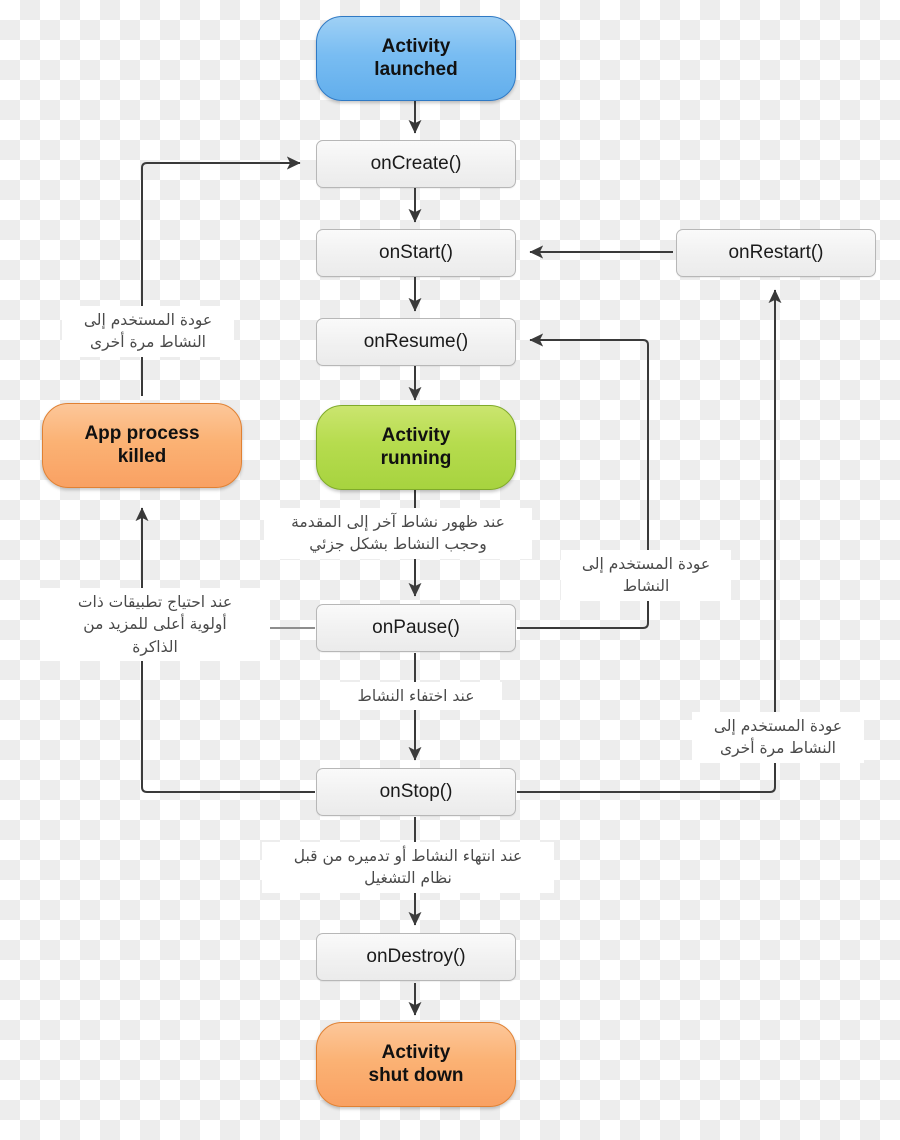 The width and height of the screenshot is (900, 1140). What do you see at coordinates (778, 737) in the screenshot?
I see `note-user-returns-again-right: عودة المستخدم إلى النشاط مرة أخرى` at bounding box center [778, 737].